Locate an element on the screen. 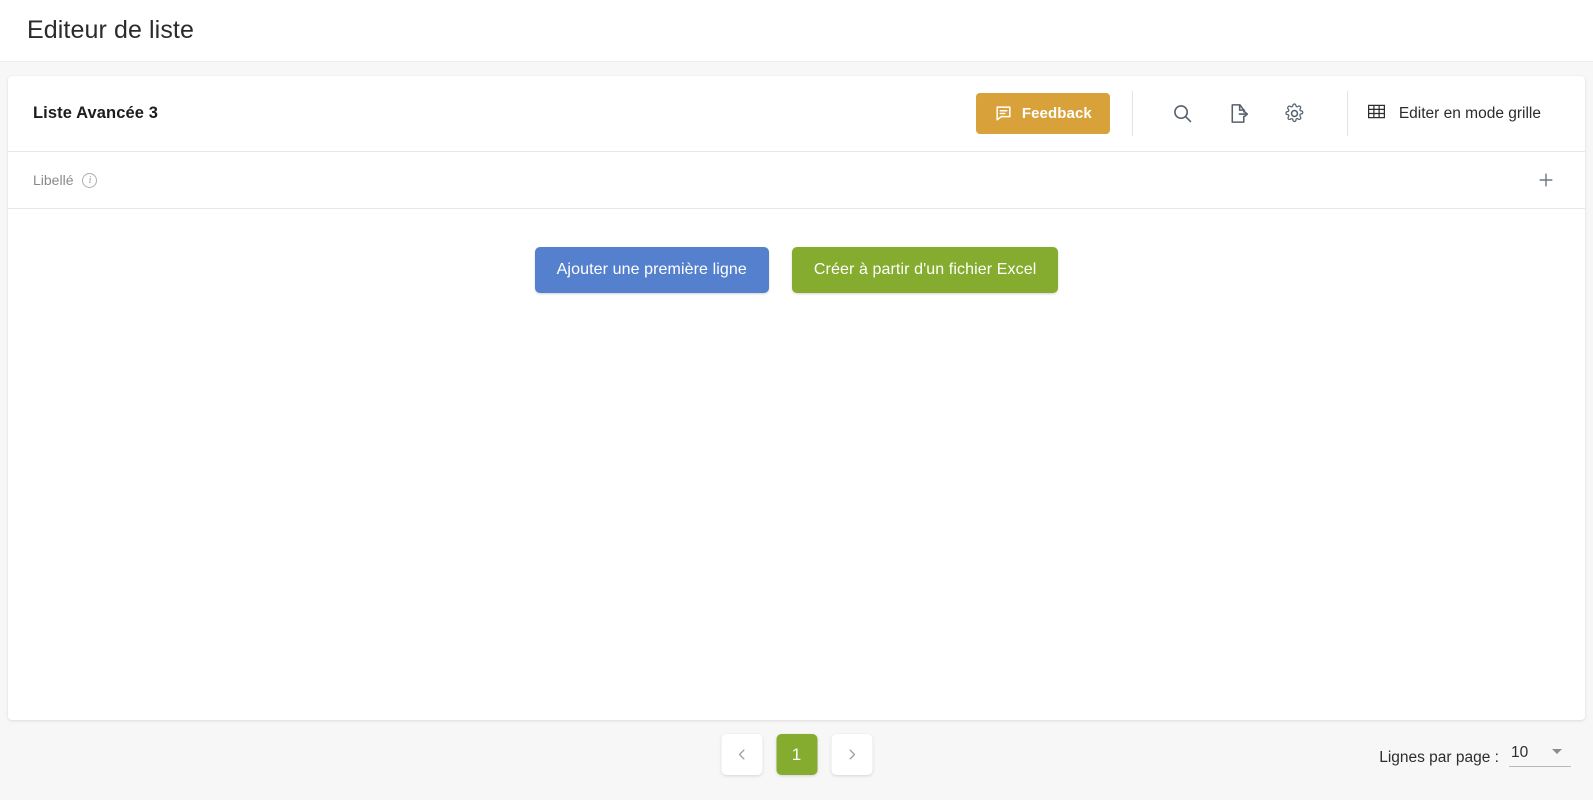 The width and height of the screenshot is (1593, 800). pagination: 1 is located at coordinates (796, 754).